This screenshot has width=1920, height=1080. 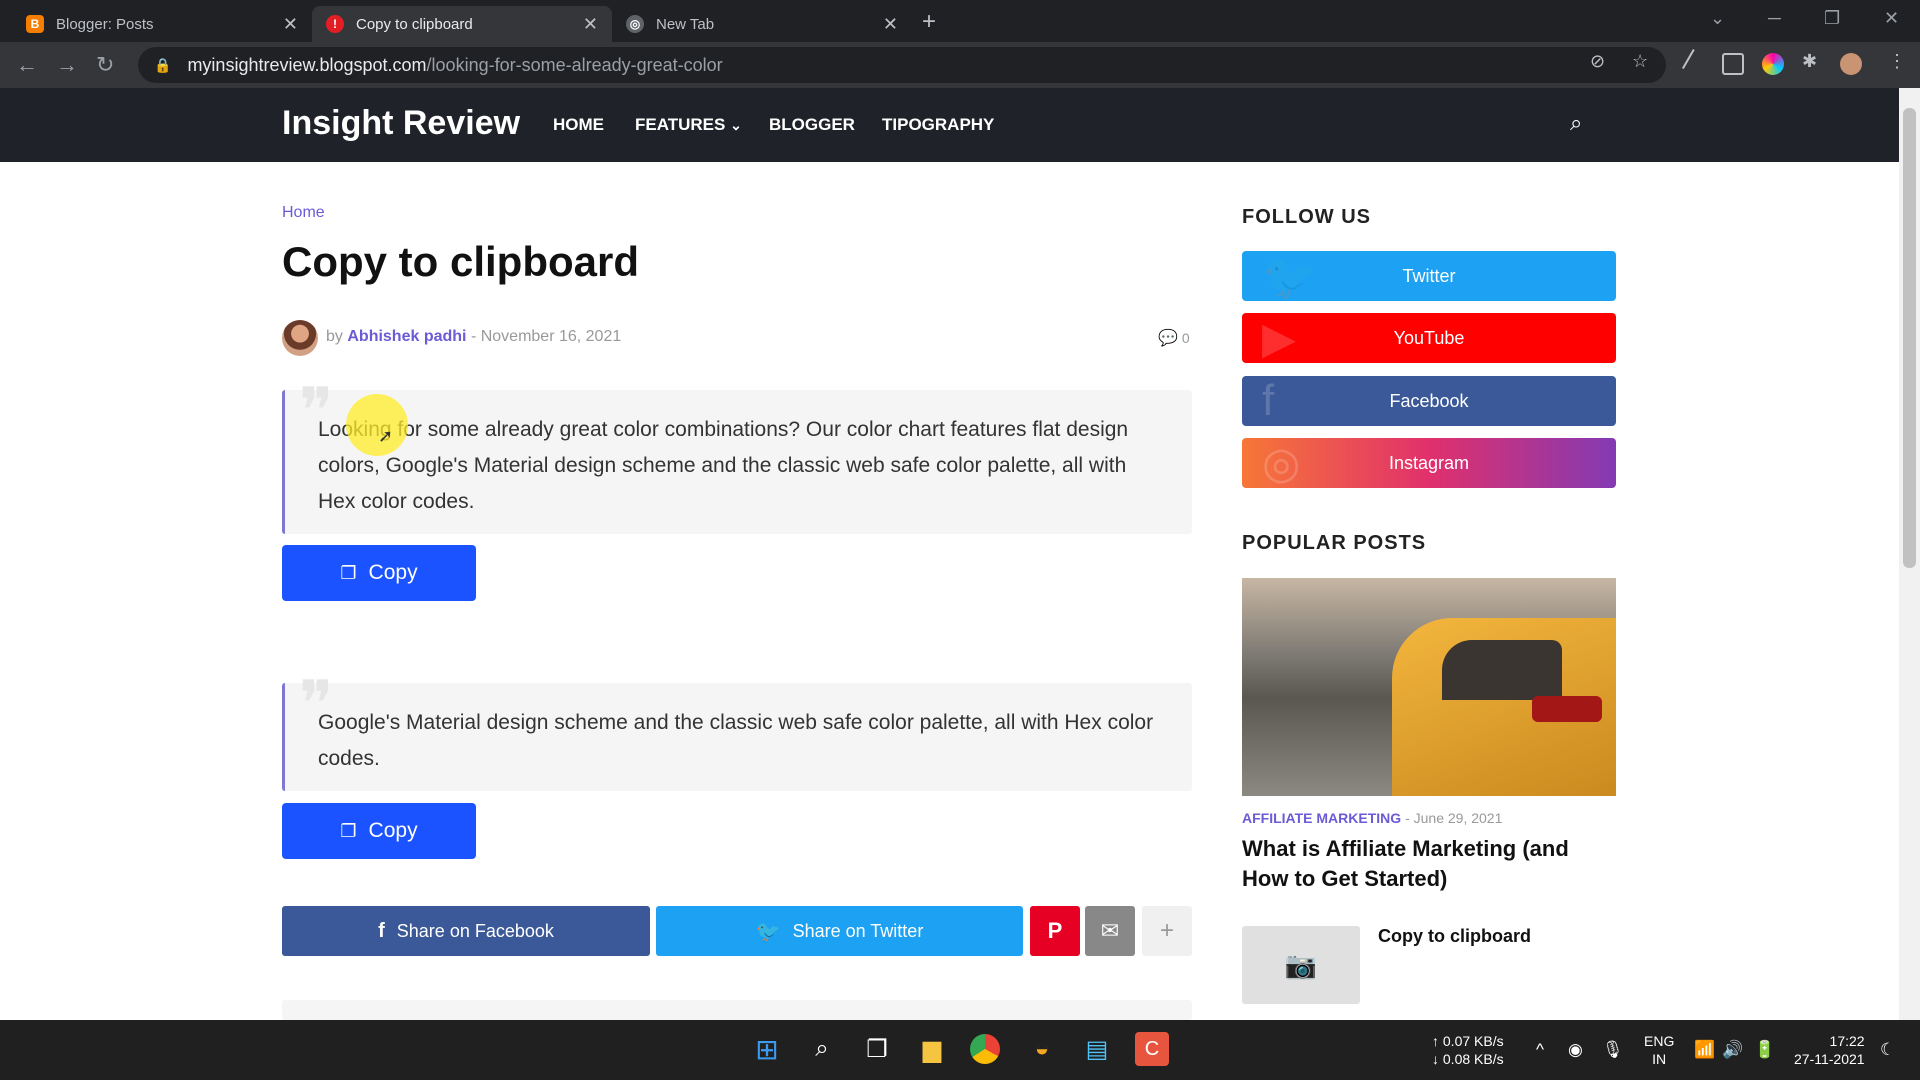 I want to click on tab-copy-to-clipboard: ! Copy to clipboard ✕, so click(x=462, y=24).